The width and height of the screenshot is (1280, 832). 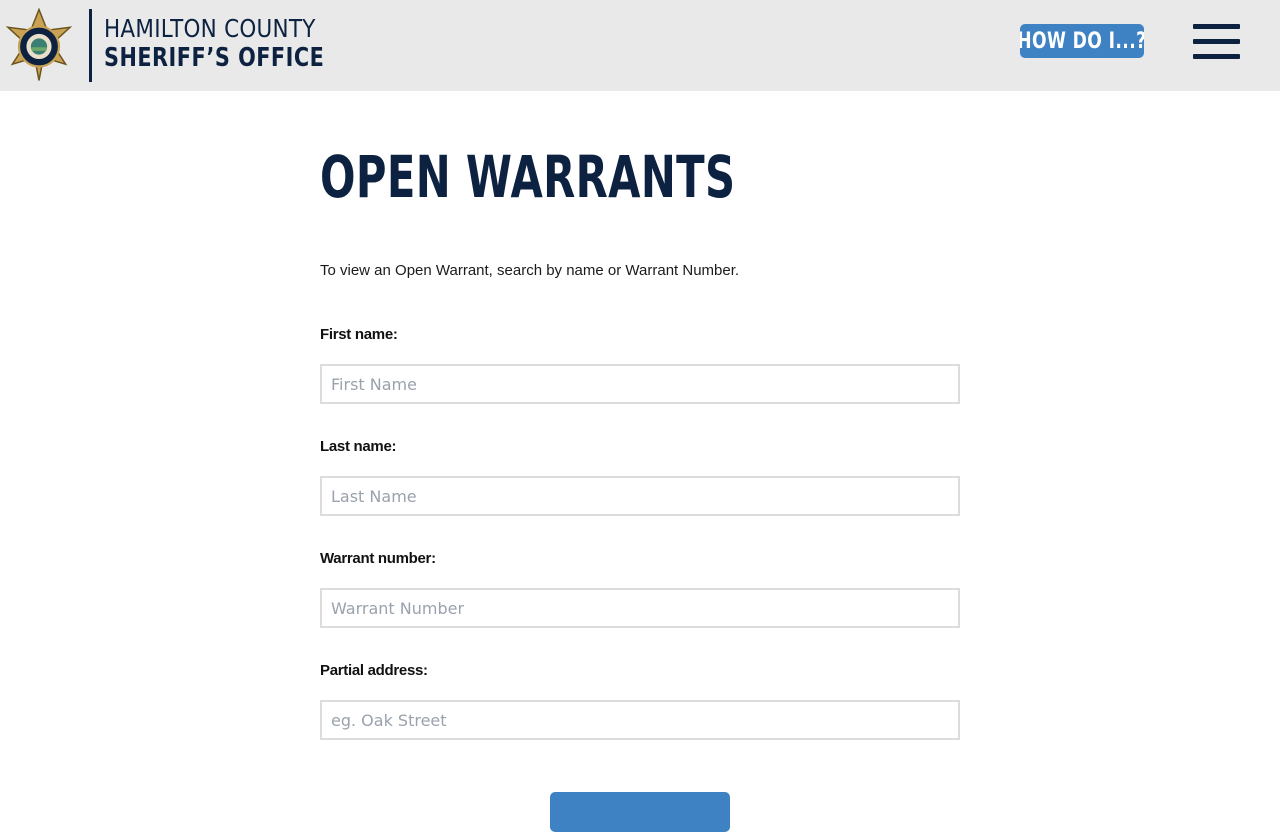 I want to click on warrant-number-label: Warrant number:, so click(x=378, y=558).